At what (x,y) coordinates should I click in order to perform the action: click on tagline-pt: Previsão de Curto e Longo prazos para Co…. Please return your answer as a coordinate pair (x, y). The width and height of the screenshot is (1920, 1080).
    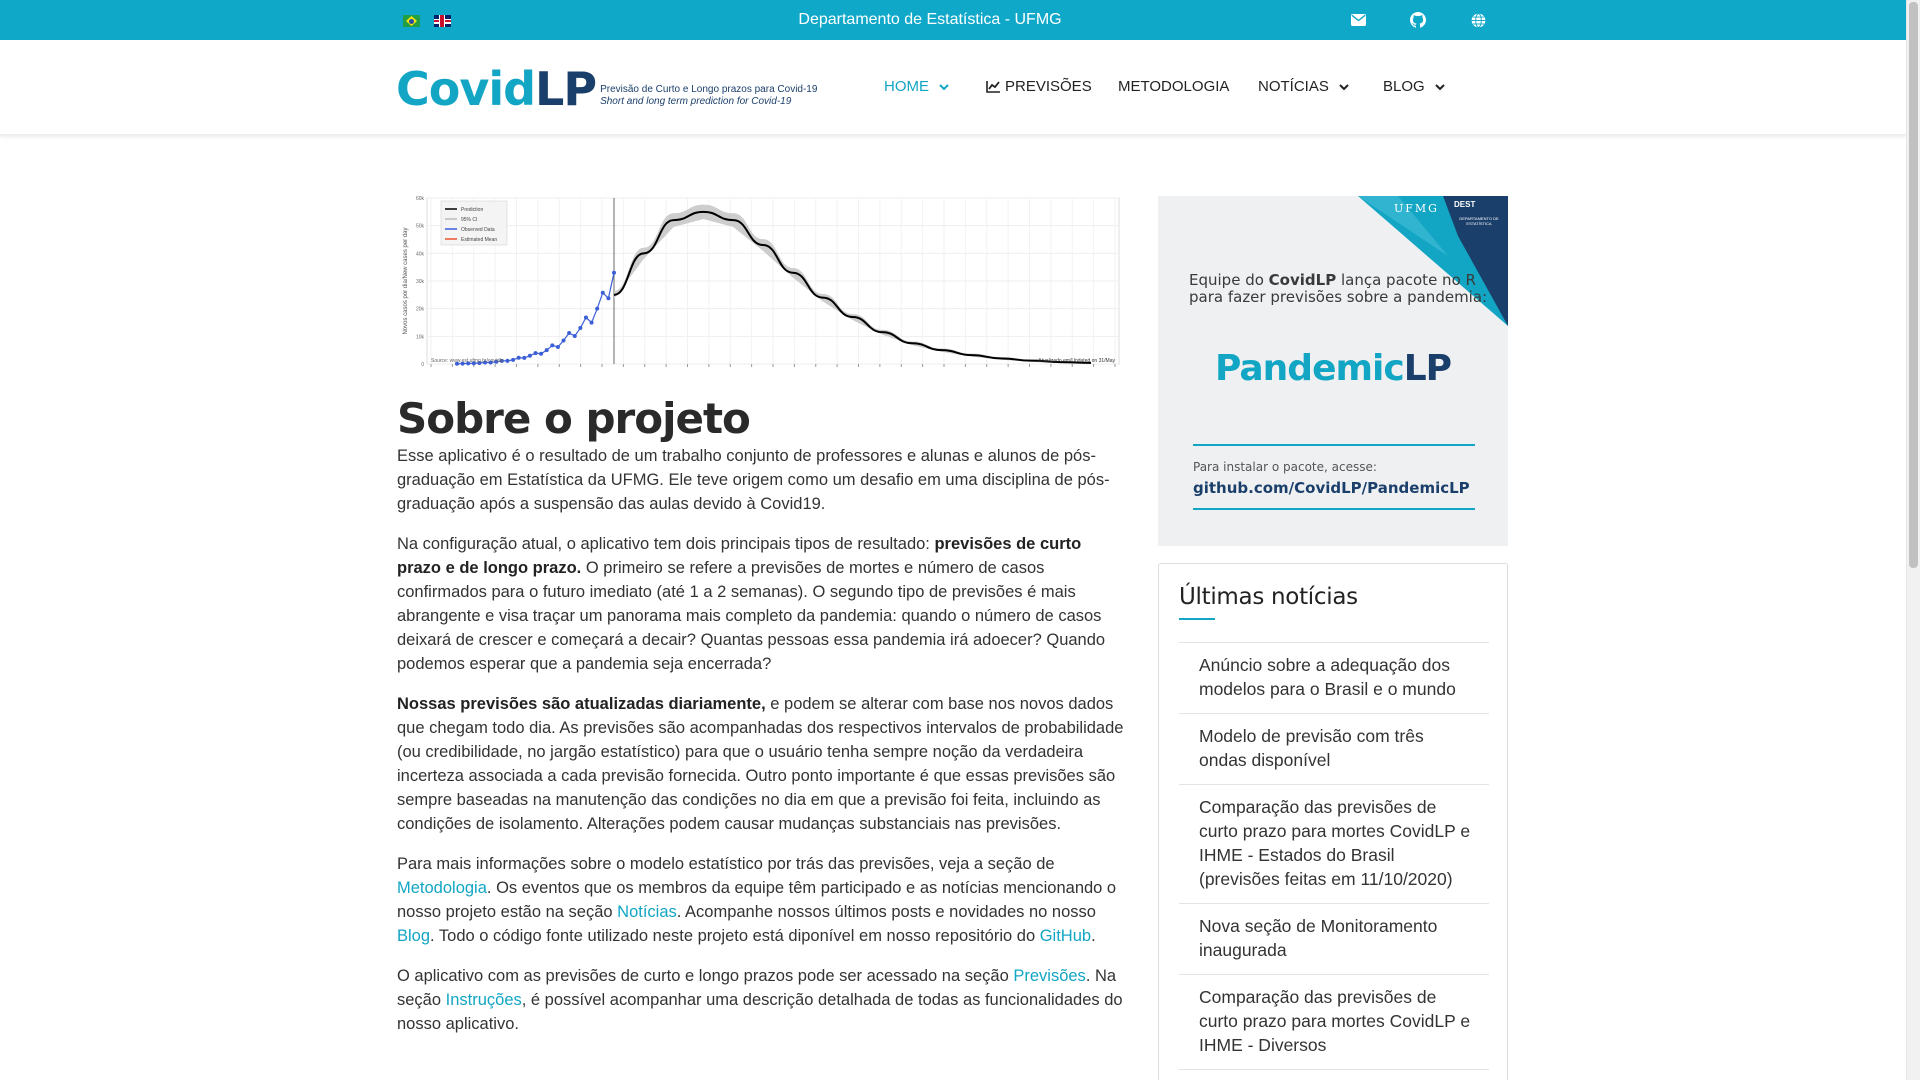
    Looking at the image, I should click on (709, 89).